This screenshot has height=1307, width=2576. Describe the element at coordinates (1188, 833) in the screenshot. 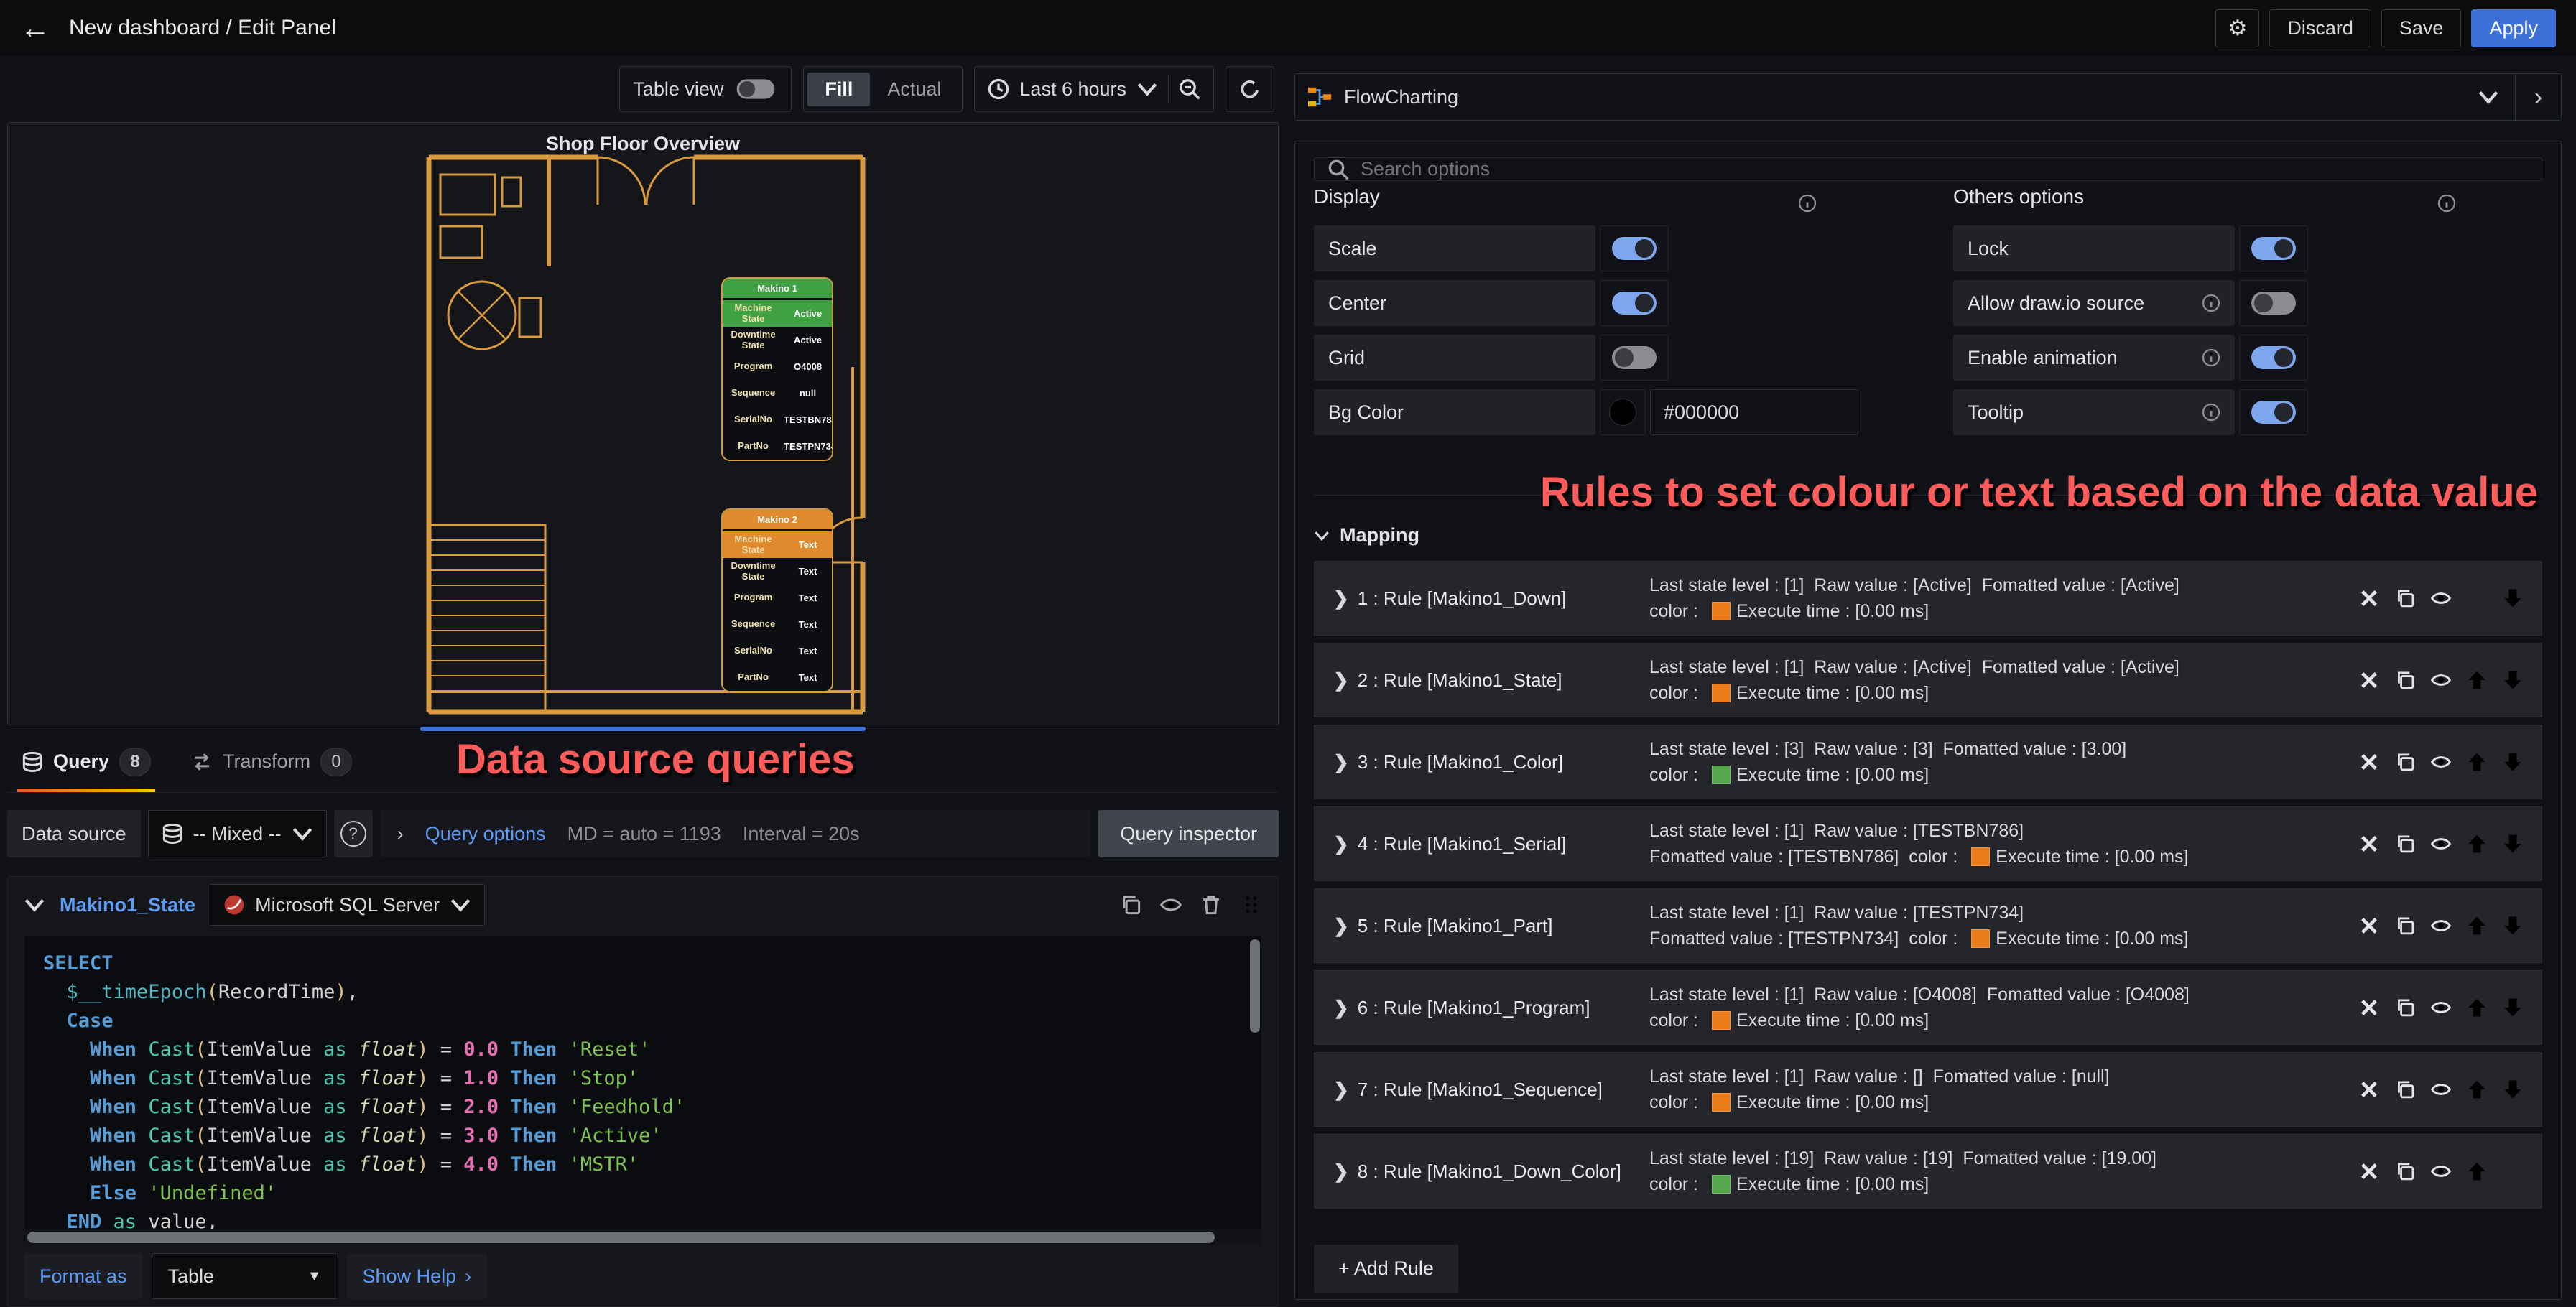

I see `query-inspector-button: Query inspector` at that location.